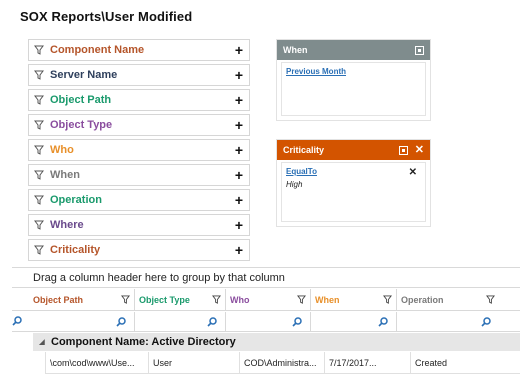 The height and width of the screenshot is (382, 520). Describe the element at coordinates (58, 299) in the screenshot. I see `column-header-label: Object Path` at that location.